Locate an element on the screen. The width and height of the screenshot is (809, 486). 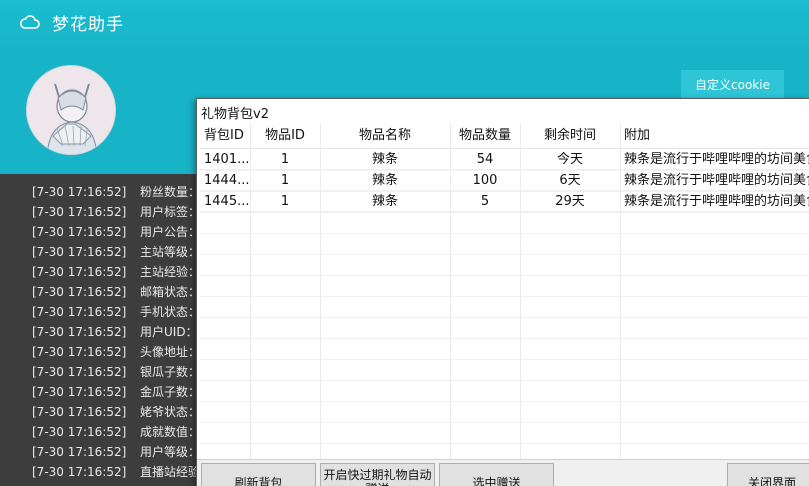
avatar is located at coordinates (71, 110).